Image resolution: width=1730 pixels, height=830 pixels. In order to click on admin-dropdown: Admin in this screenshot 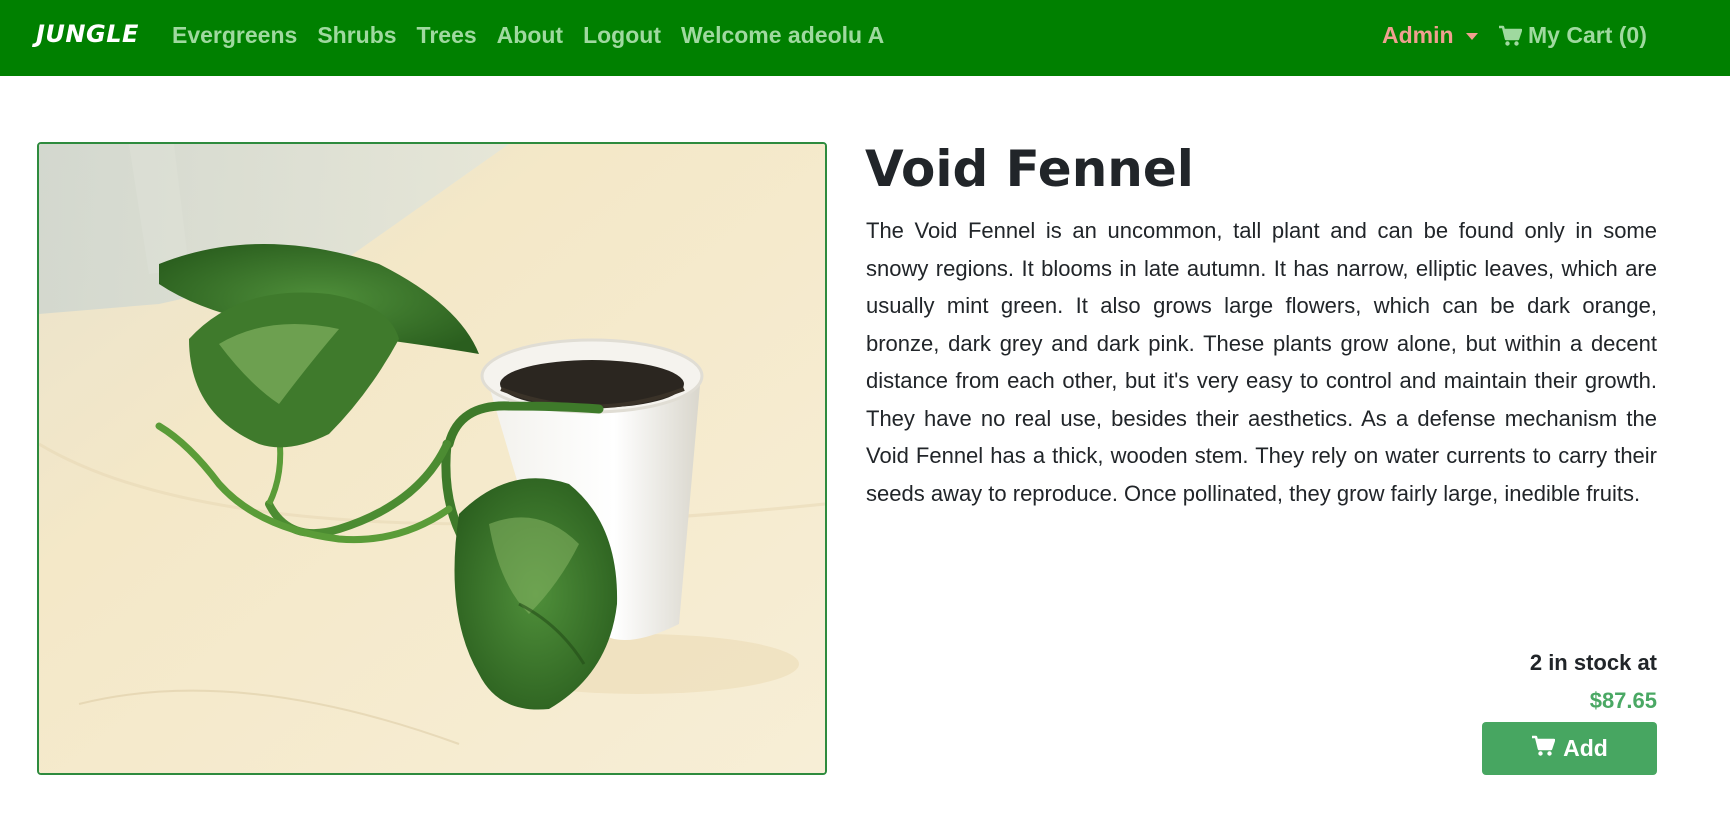, I will do `click(1430, 35)`.